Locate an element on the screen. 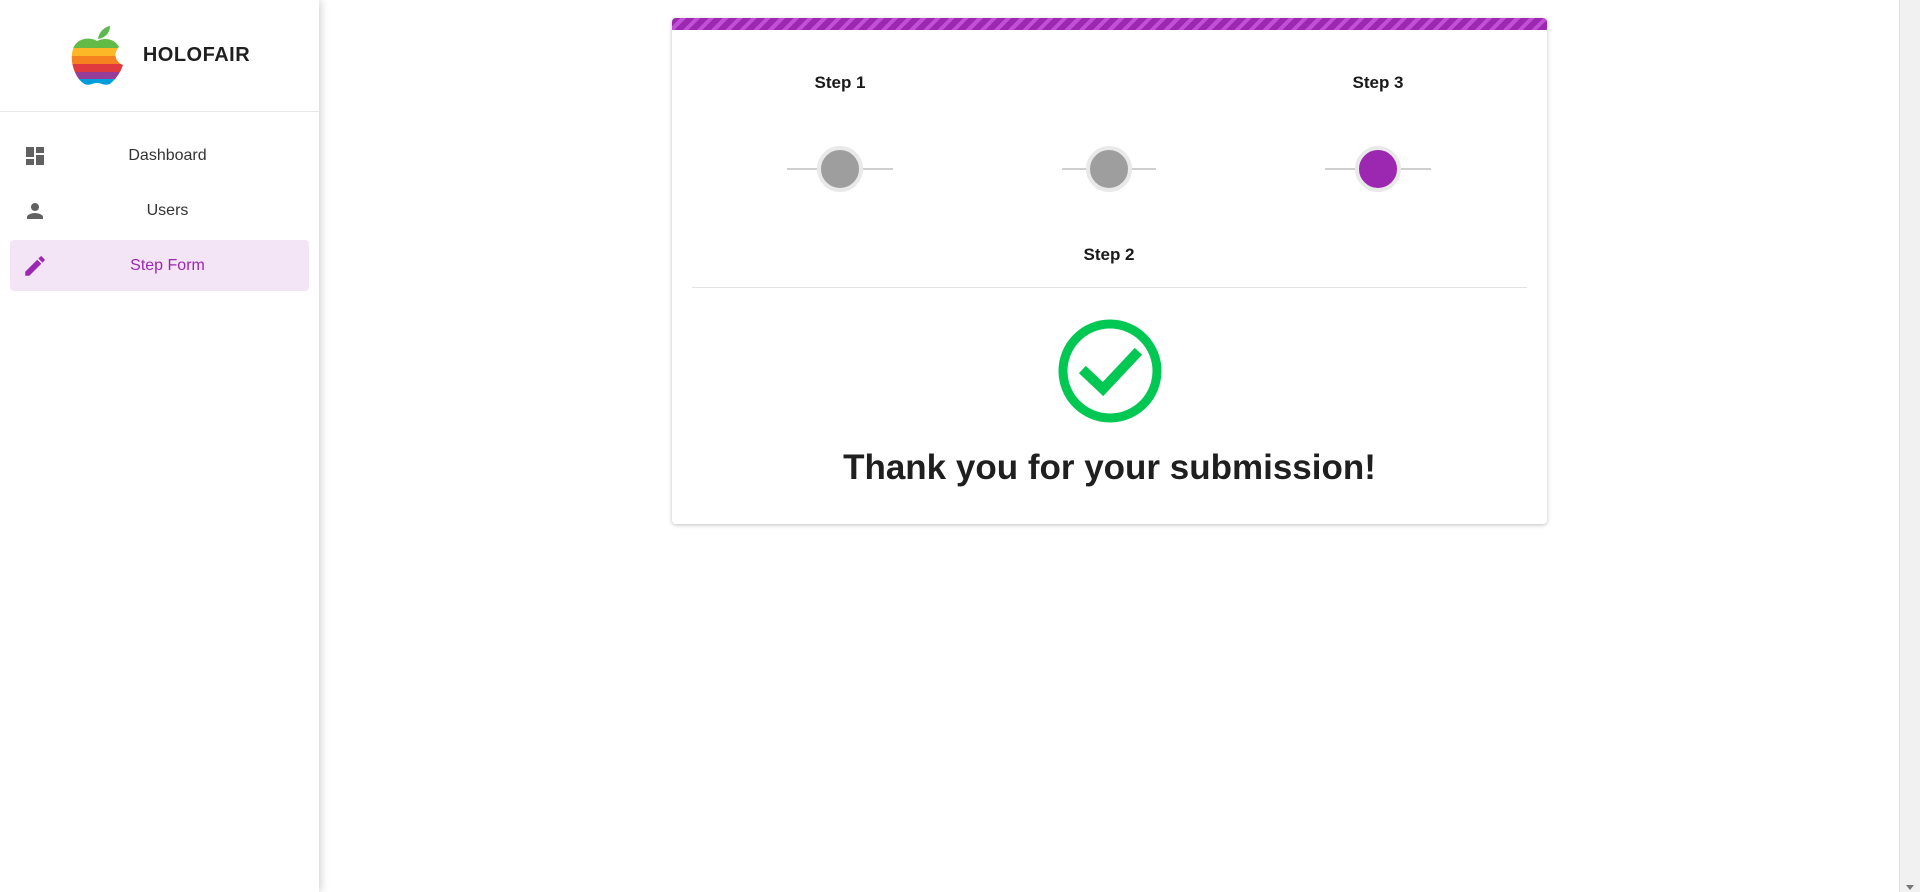 This screenshot has width=1920, height=892. sidebar-item-label: Dashboard is located at coordinates (167, 155).